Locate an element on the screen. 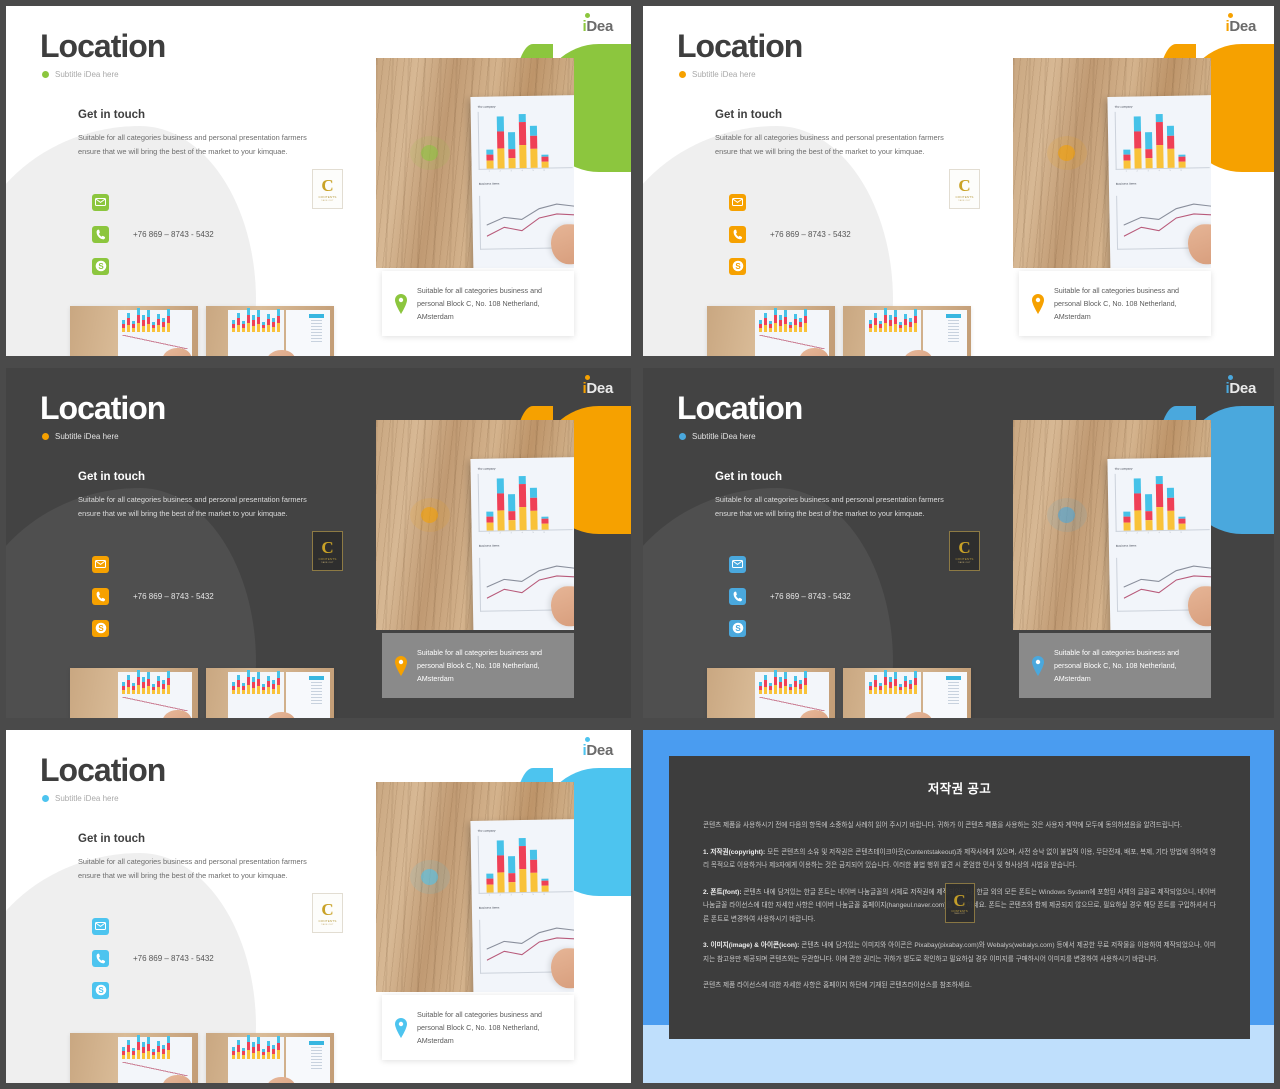  wood-desk-photo: The company 1 2 3 4 5 6 Business items is located at coordinates (475, 887).